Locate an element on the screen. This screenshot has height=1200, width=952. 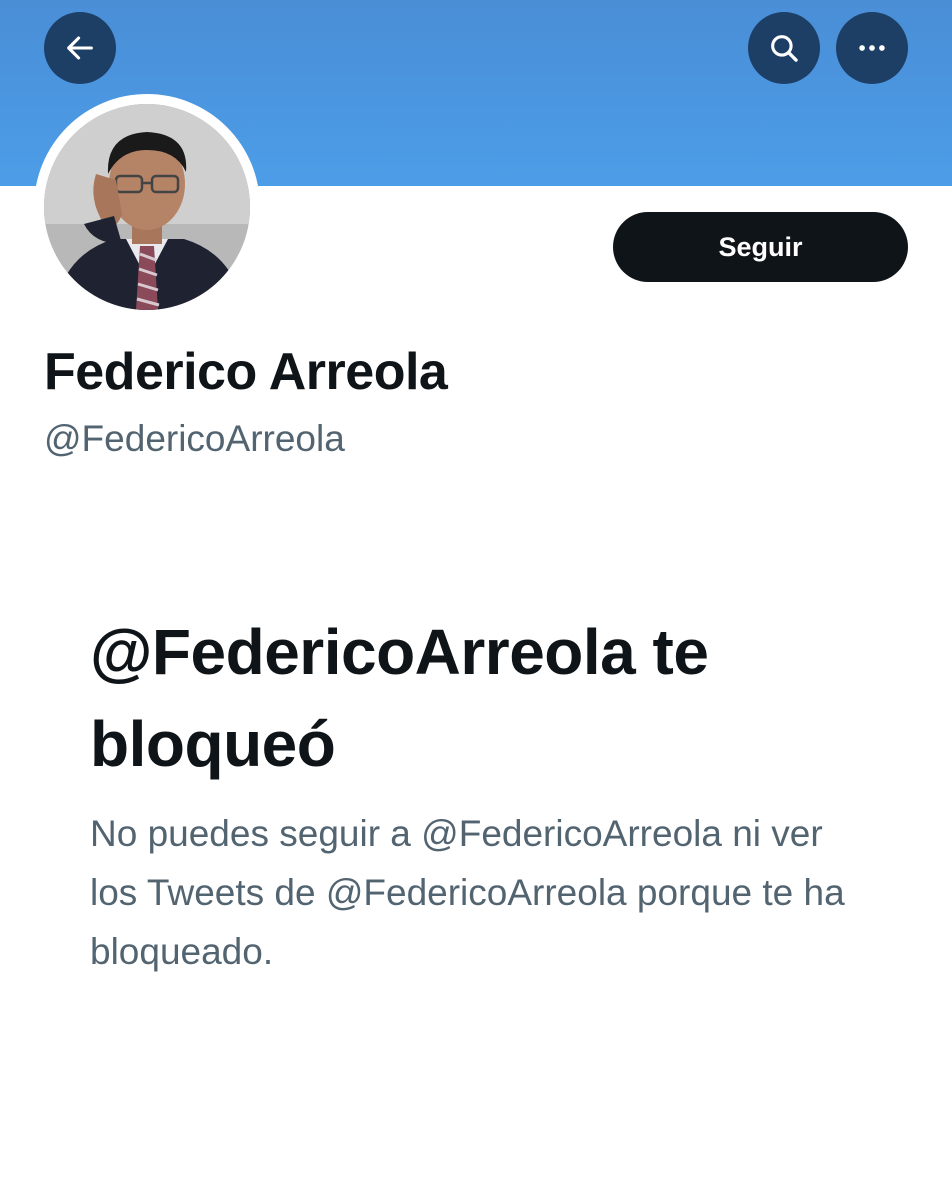
avatar-frame is located at coordinates (147, 207).